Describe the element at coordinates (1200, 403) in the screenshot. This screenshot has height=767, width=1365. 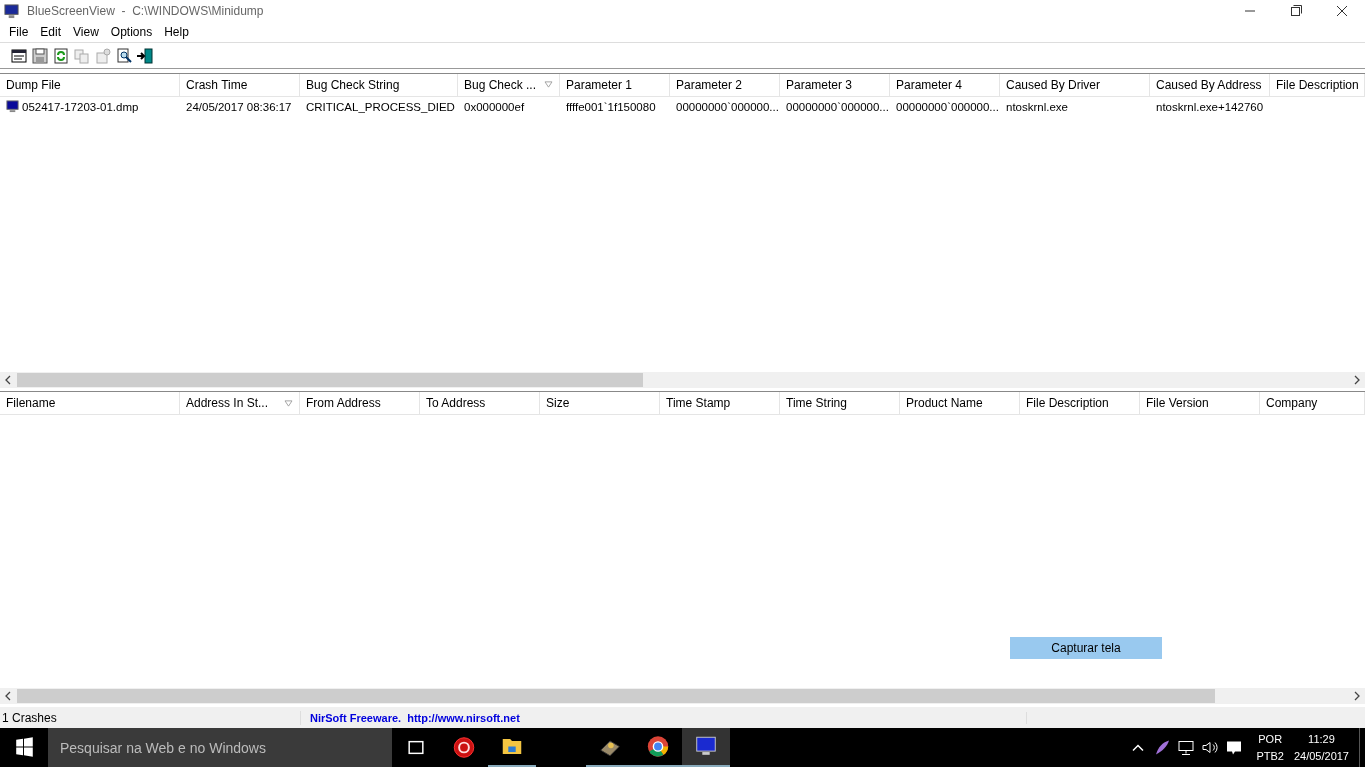
I see `column-header: File Version` at that location.